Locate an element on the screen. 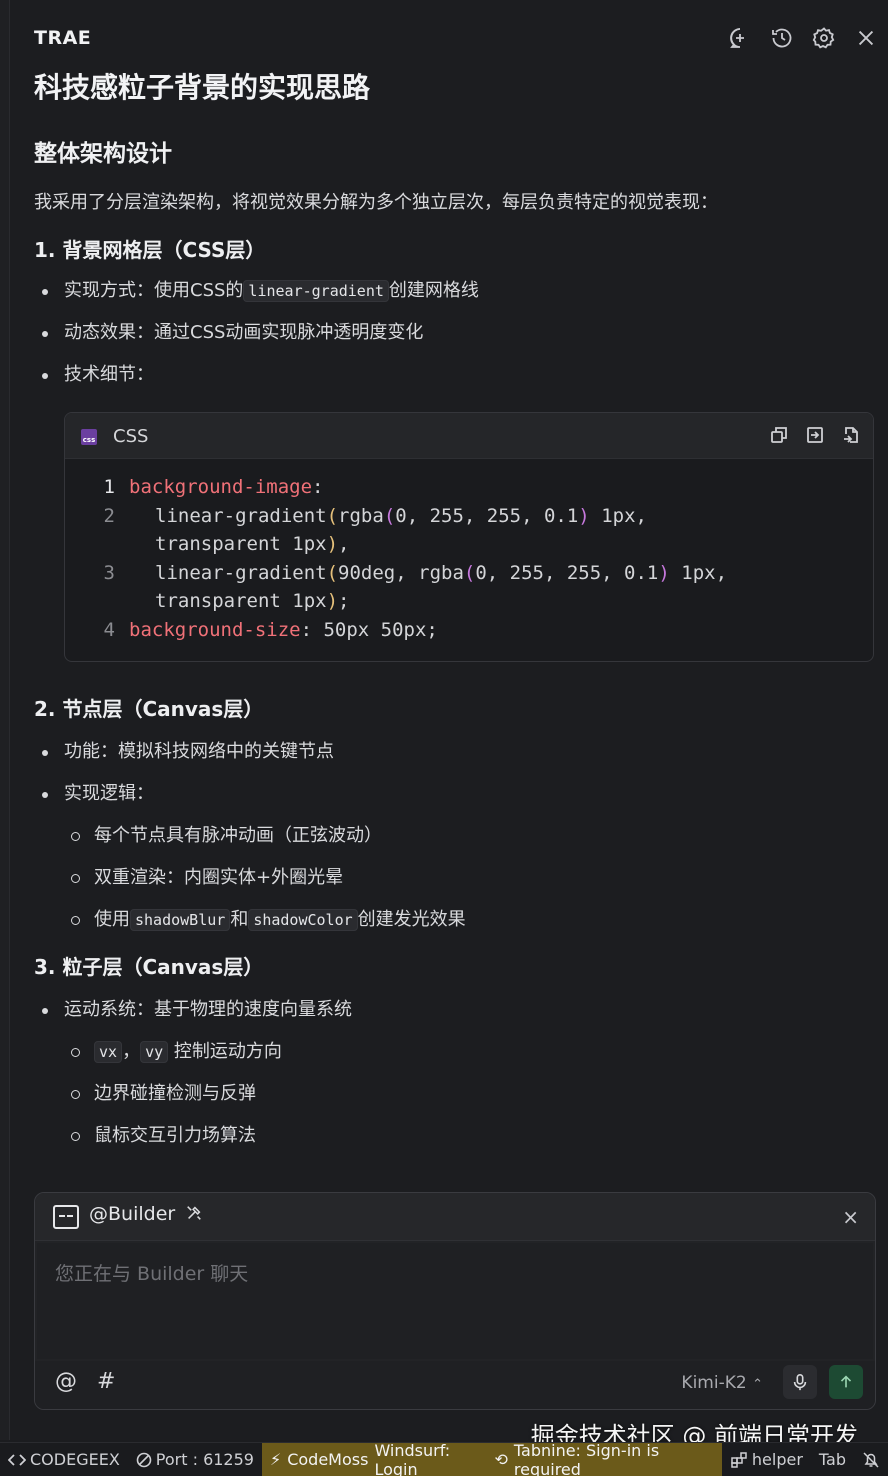 This screenshot has width=888, height=1476. inline-code: vx is located at coordinates (108, 1052).